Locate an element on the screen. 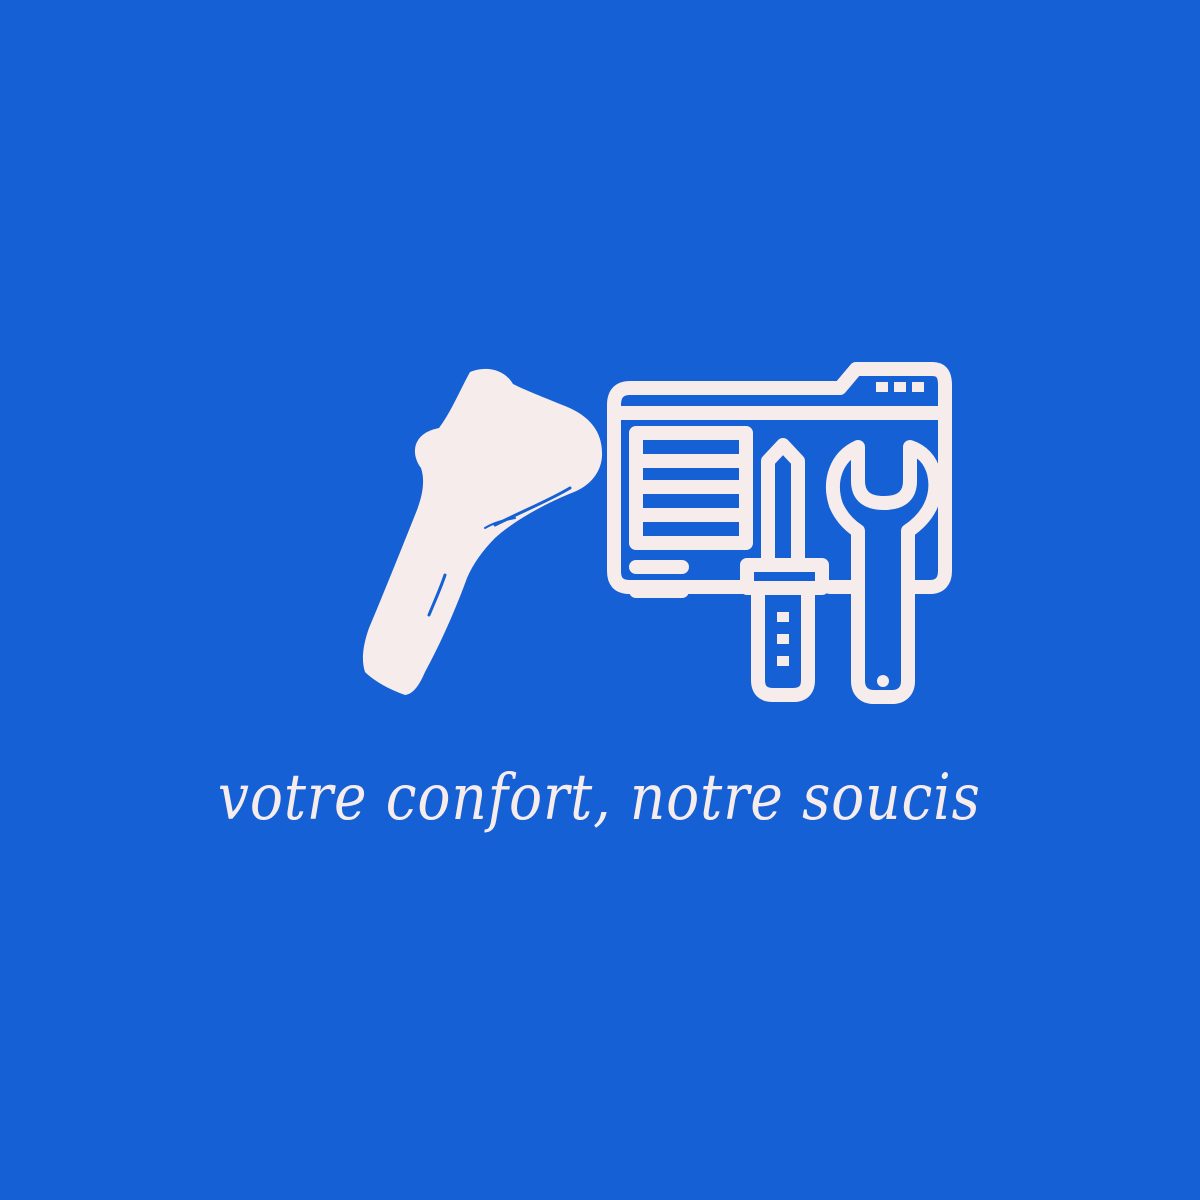 The height and width of the screenshot is (1200, 1200). web-maintenance-icon is located at coordinates (779, 533).